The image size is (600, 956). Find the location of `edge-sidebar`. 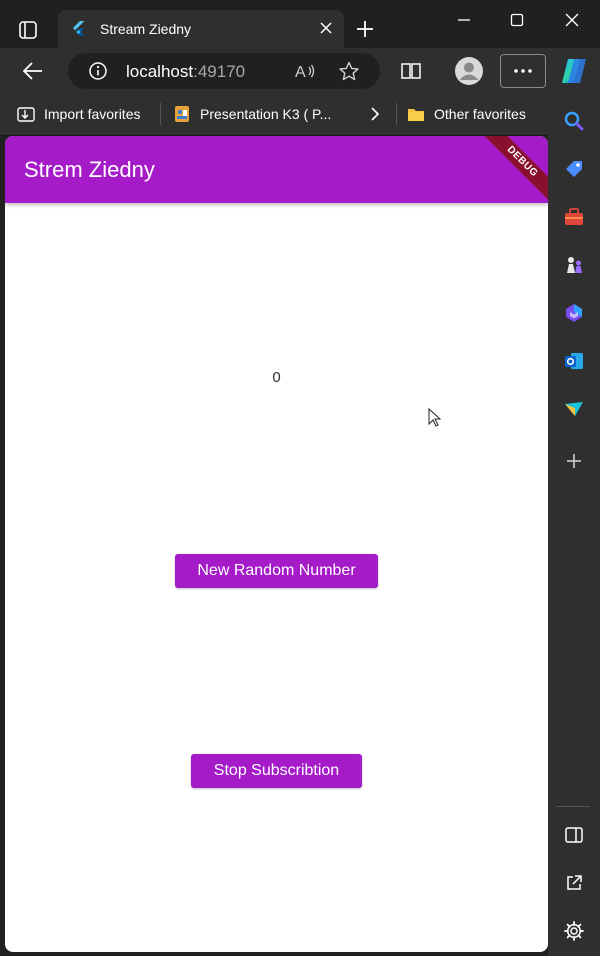

edge-sidebar is located at coordinates (574, 525).